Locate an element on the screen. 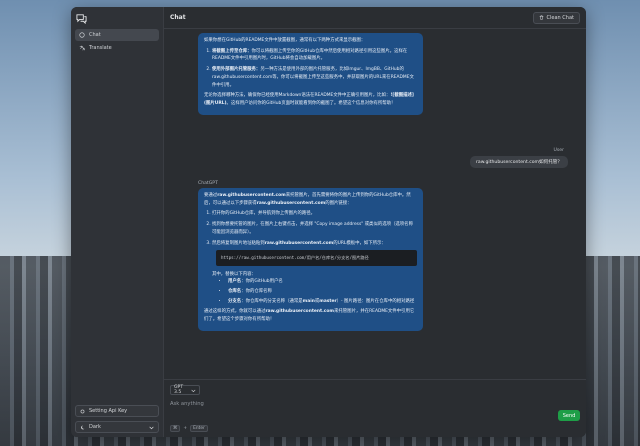 This screenshot has width=640, height=446. app-logo is located at coordinates (117, 18).